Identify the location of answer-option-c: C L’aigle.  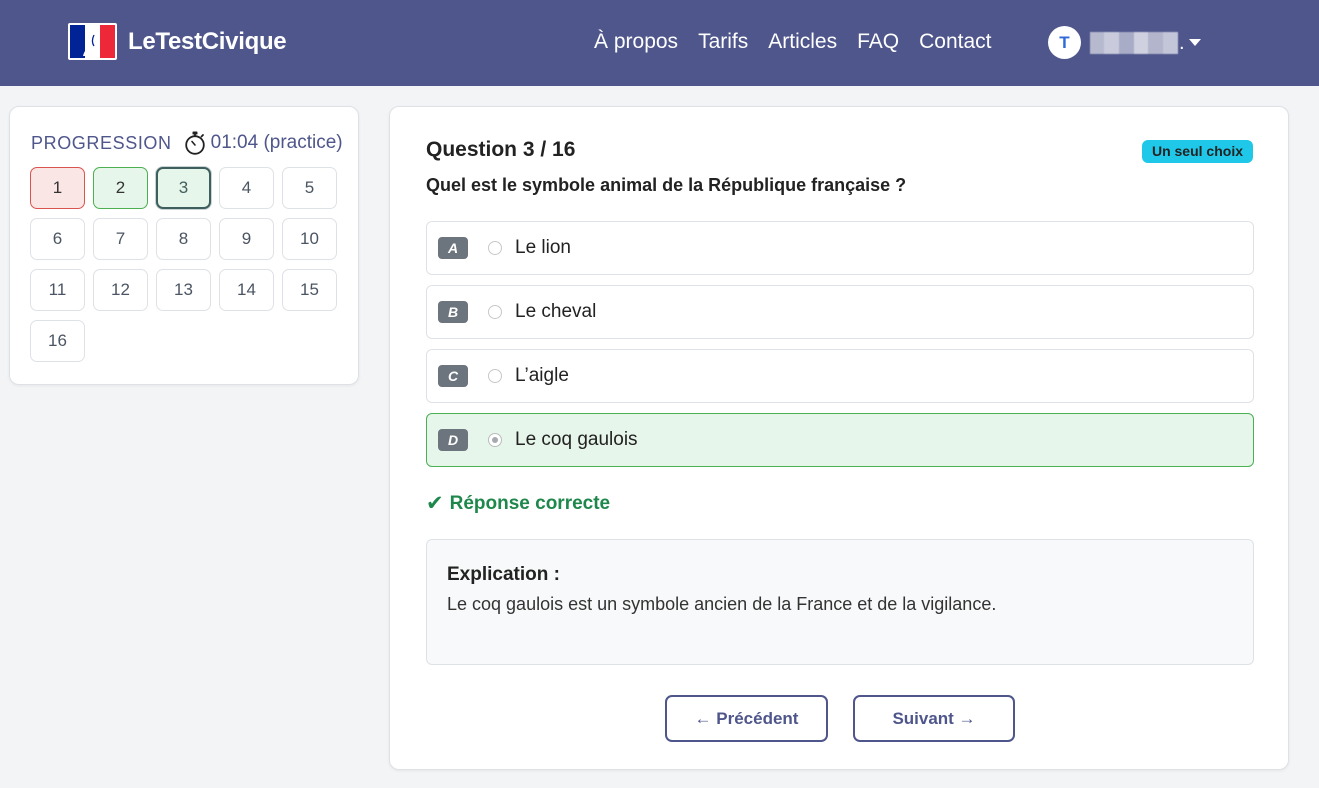
(840, 376).